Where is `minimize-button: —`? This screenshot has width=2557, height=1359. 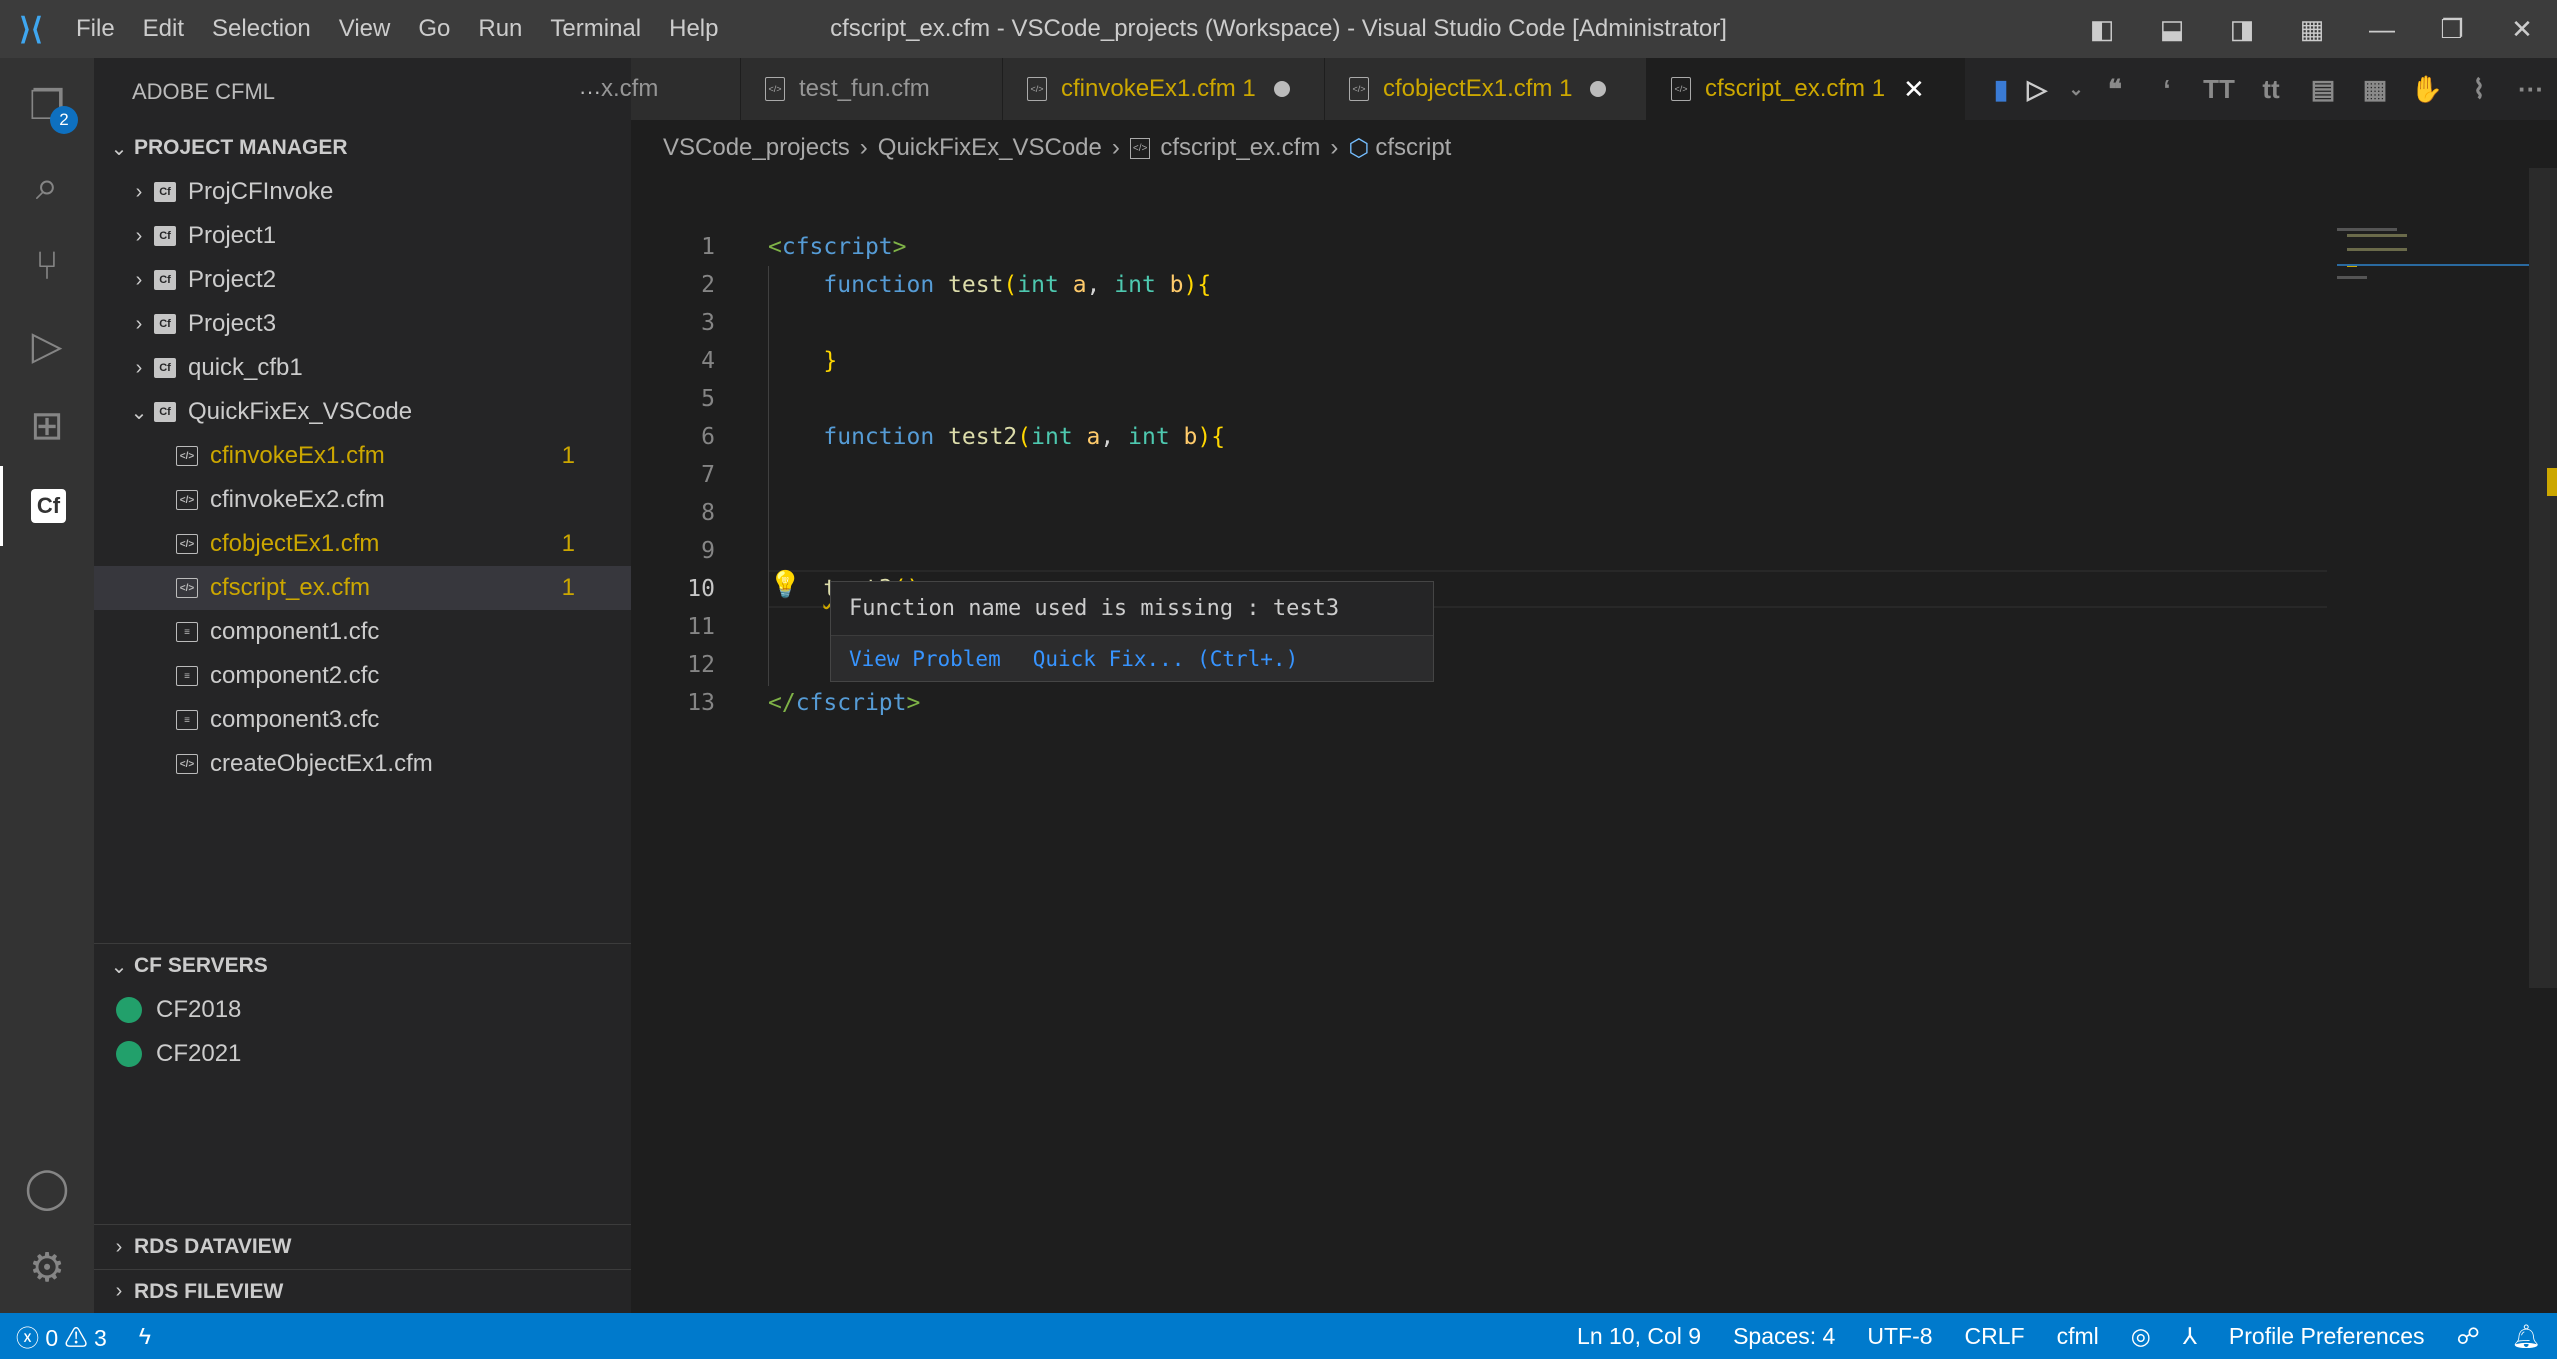
minimize-button: — is located at coordinates (2382, 29).